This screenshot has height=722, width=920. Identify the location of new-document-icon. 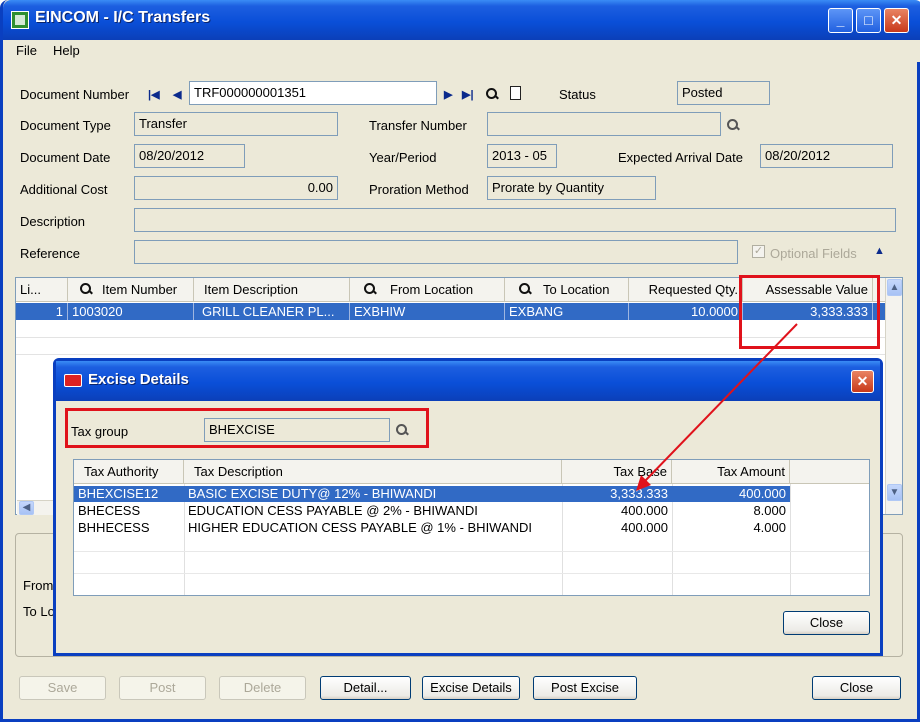
(515, 93).